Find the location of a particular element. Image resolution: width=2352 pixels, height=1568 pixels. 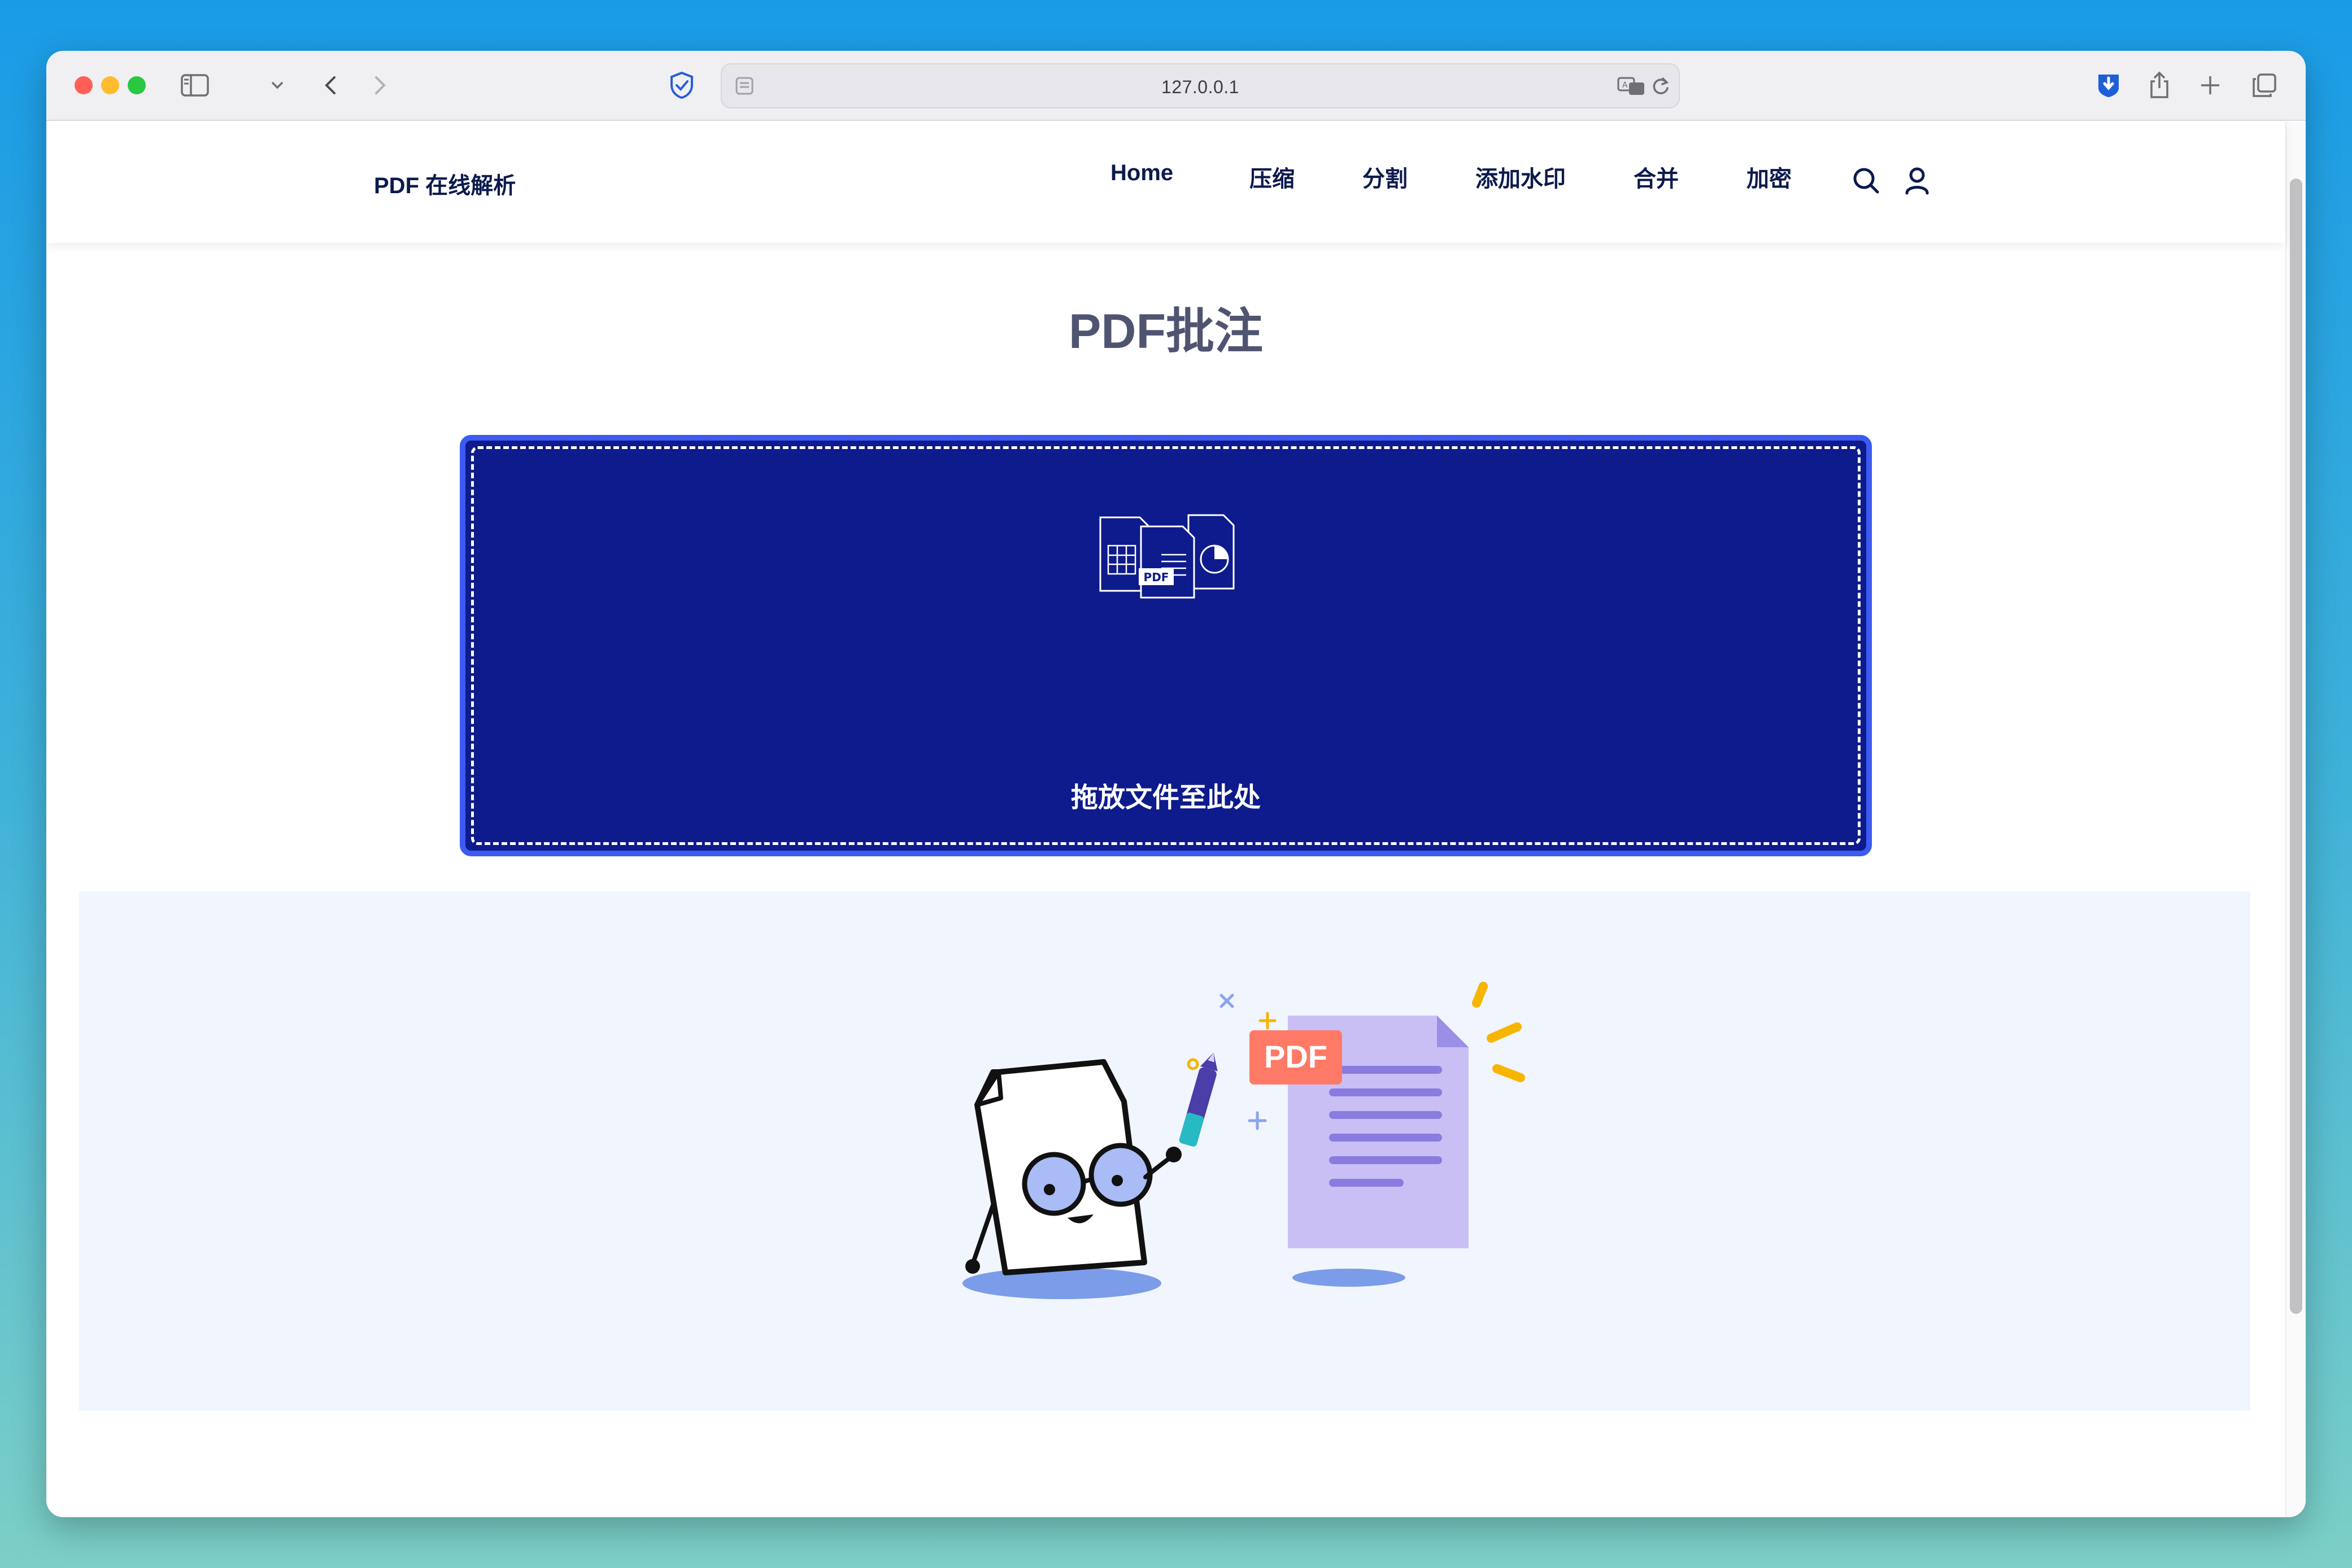

address-bar: 127.0.0.1 A is located at coordinates (1200, 85).